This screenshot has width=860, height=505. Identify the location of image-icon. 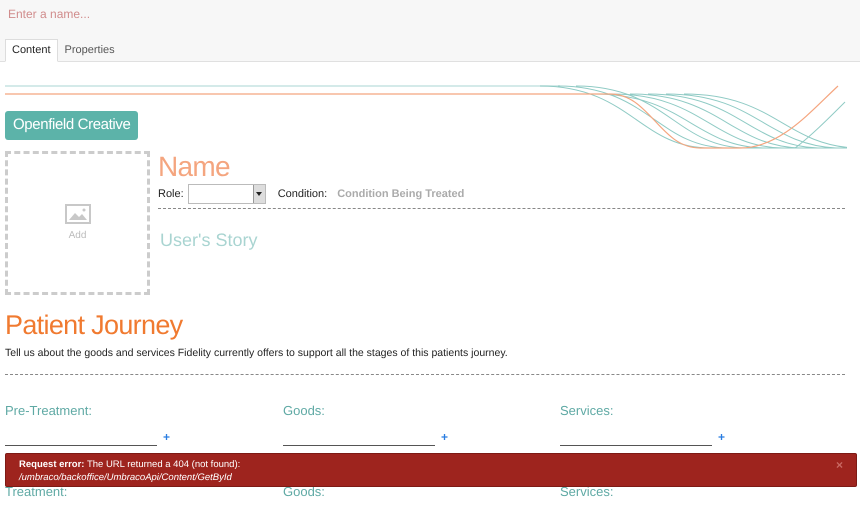
(77, 214).